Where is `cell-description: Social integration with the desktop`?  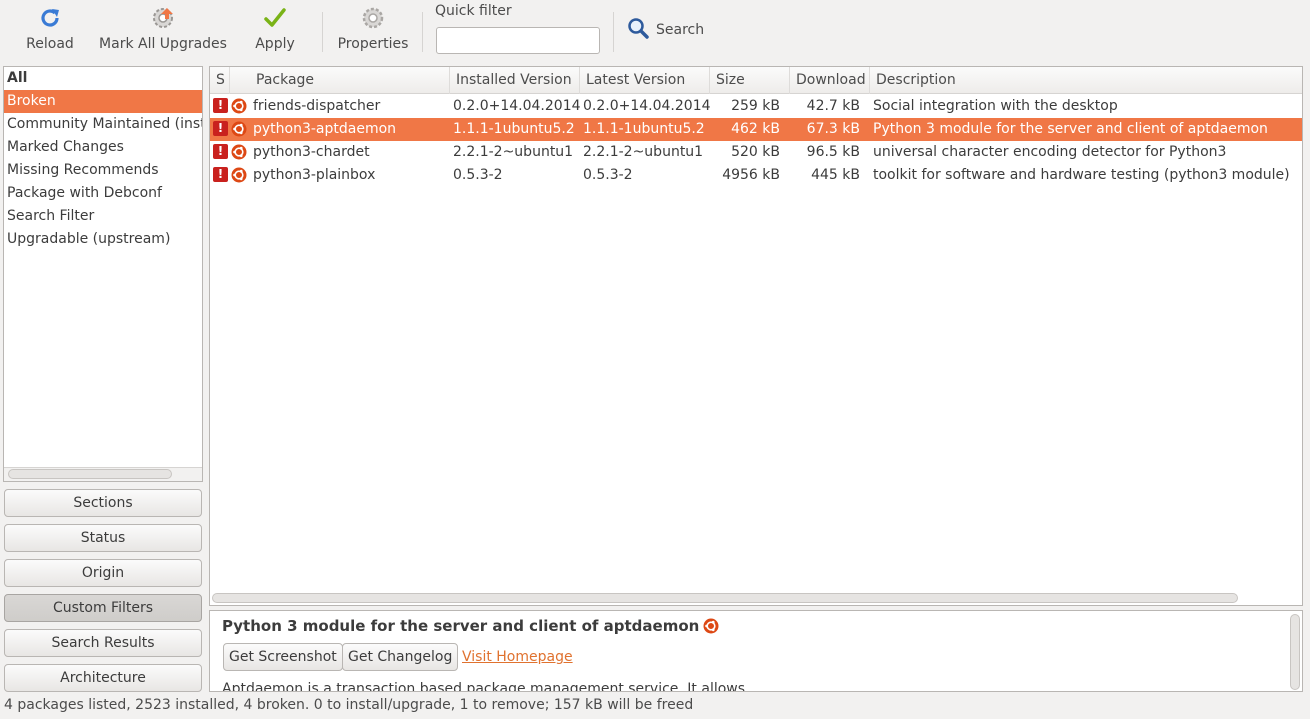
cell-description: Social integration with the desktop is located at coordinates (995, 106).